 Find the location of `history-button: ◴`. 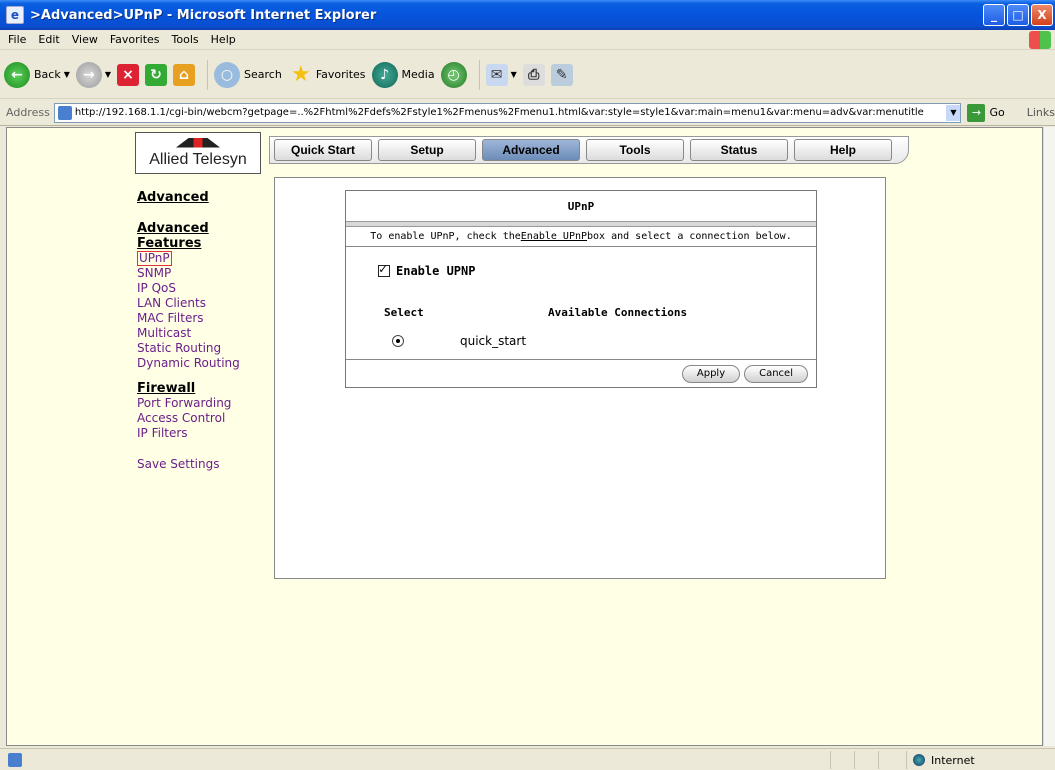

history-button: ◴ is located at coordinates (453, 74).